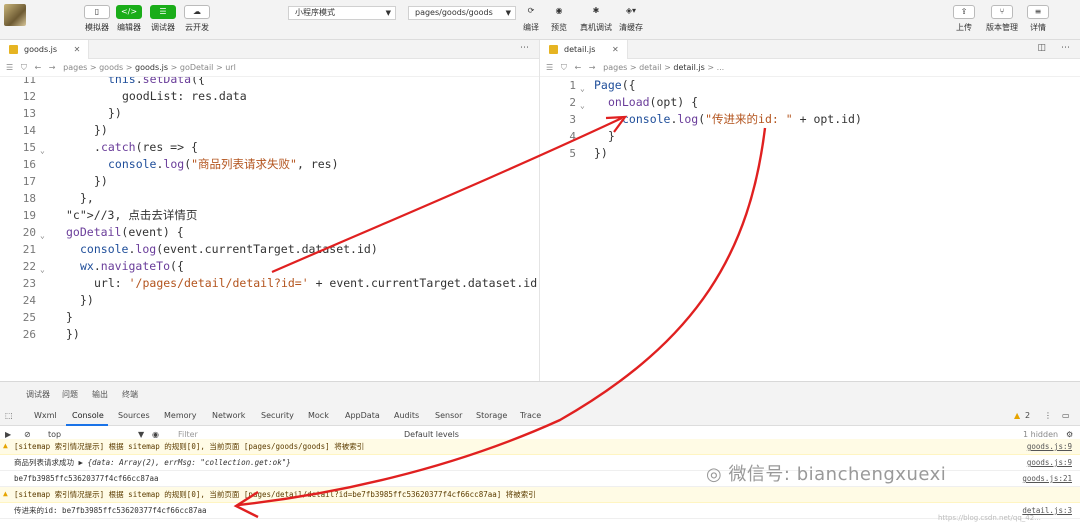  What do you see at coordinates (45, 415) in the screenshot?
I see `tab-wxml: Wxml` at bounding box center [45, 415].